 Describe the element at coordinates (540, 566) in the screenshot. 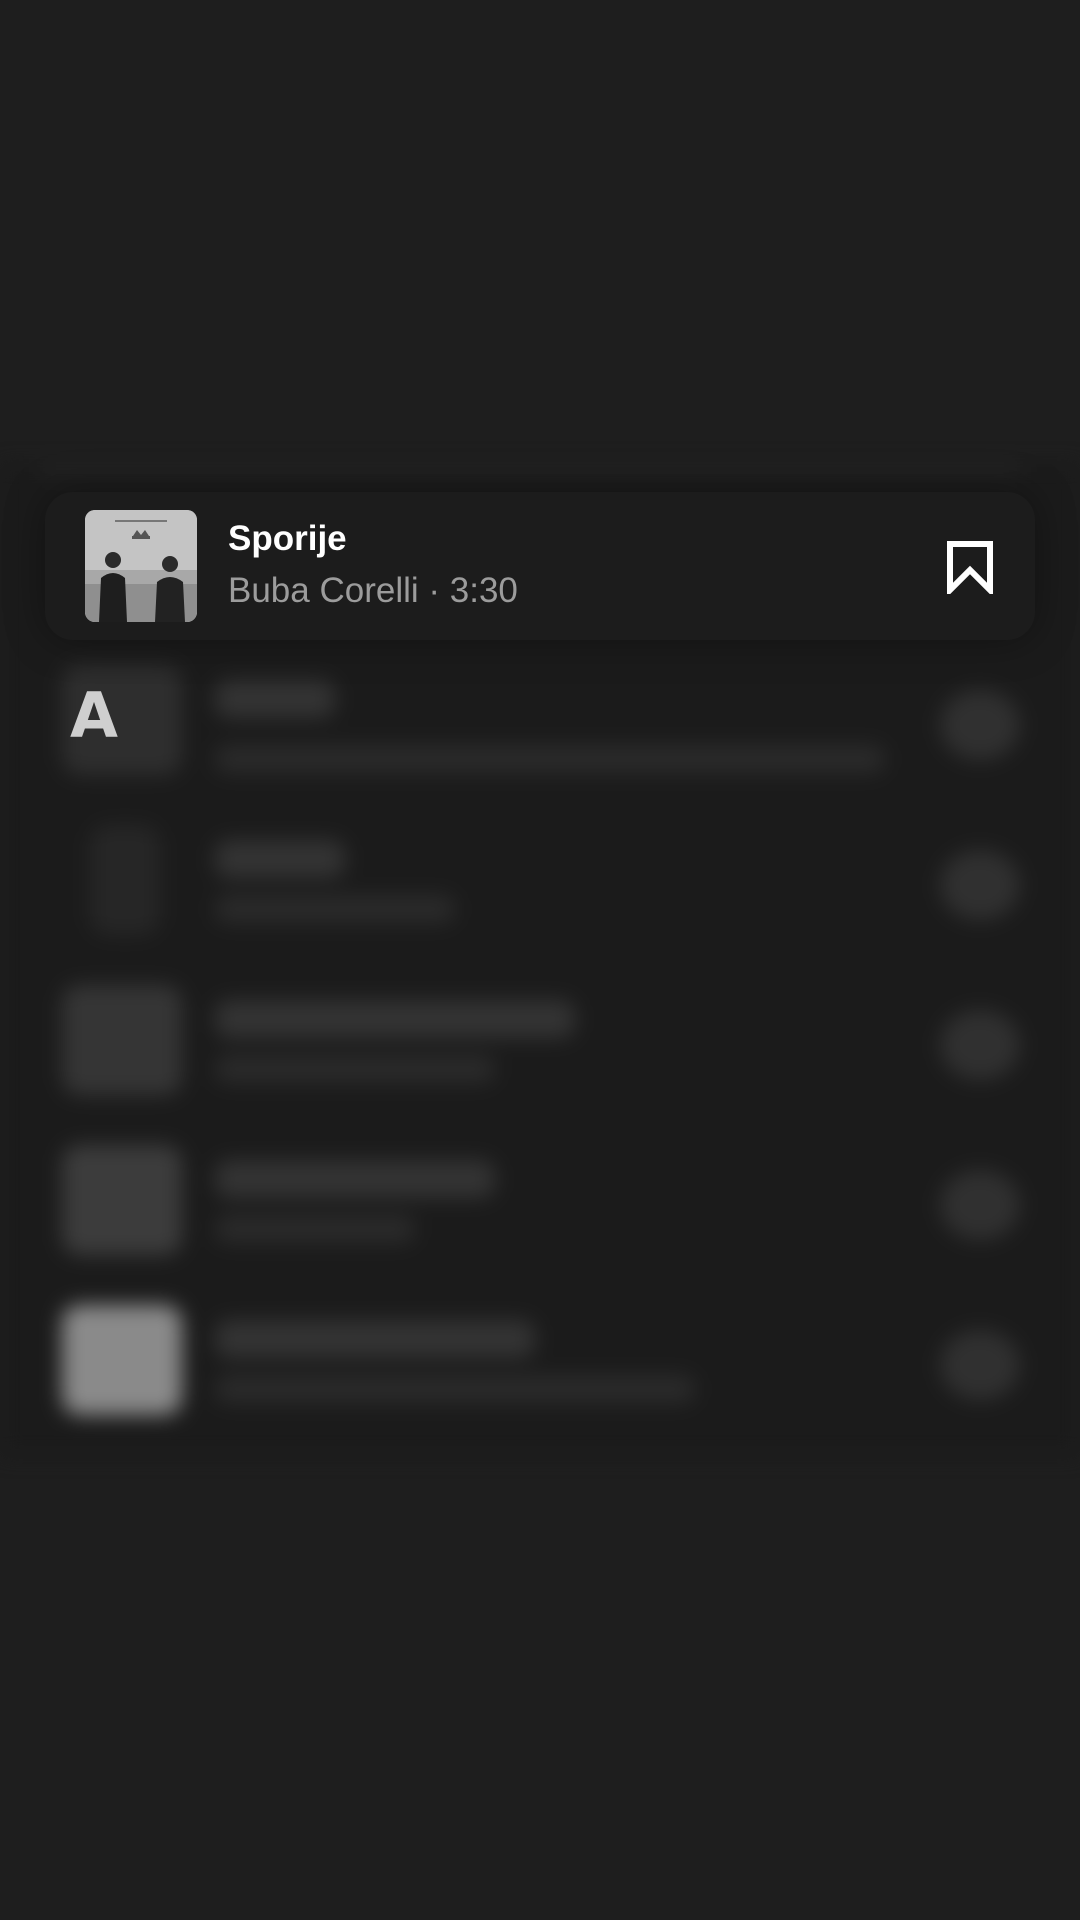

I see `track-preview-card: Sporije Buba Corelli · 3:30` at that location.